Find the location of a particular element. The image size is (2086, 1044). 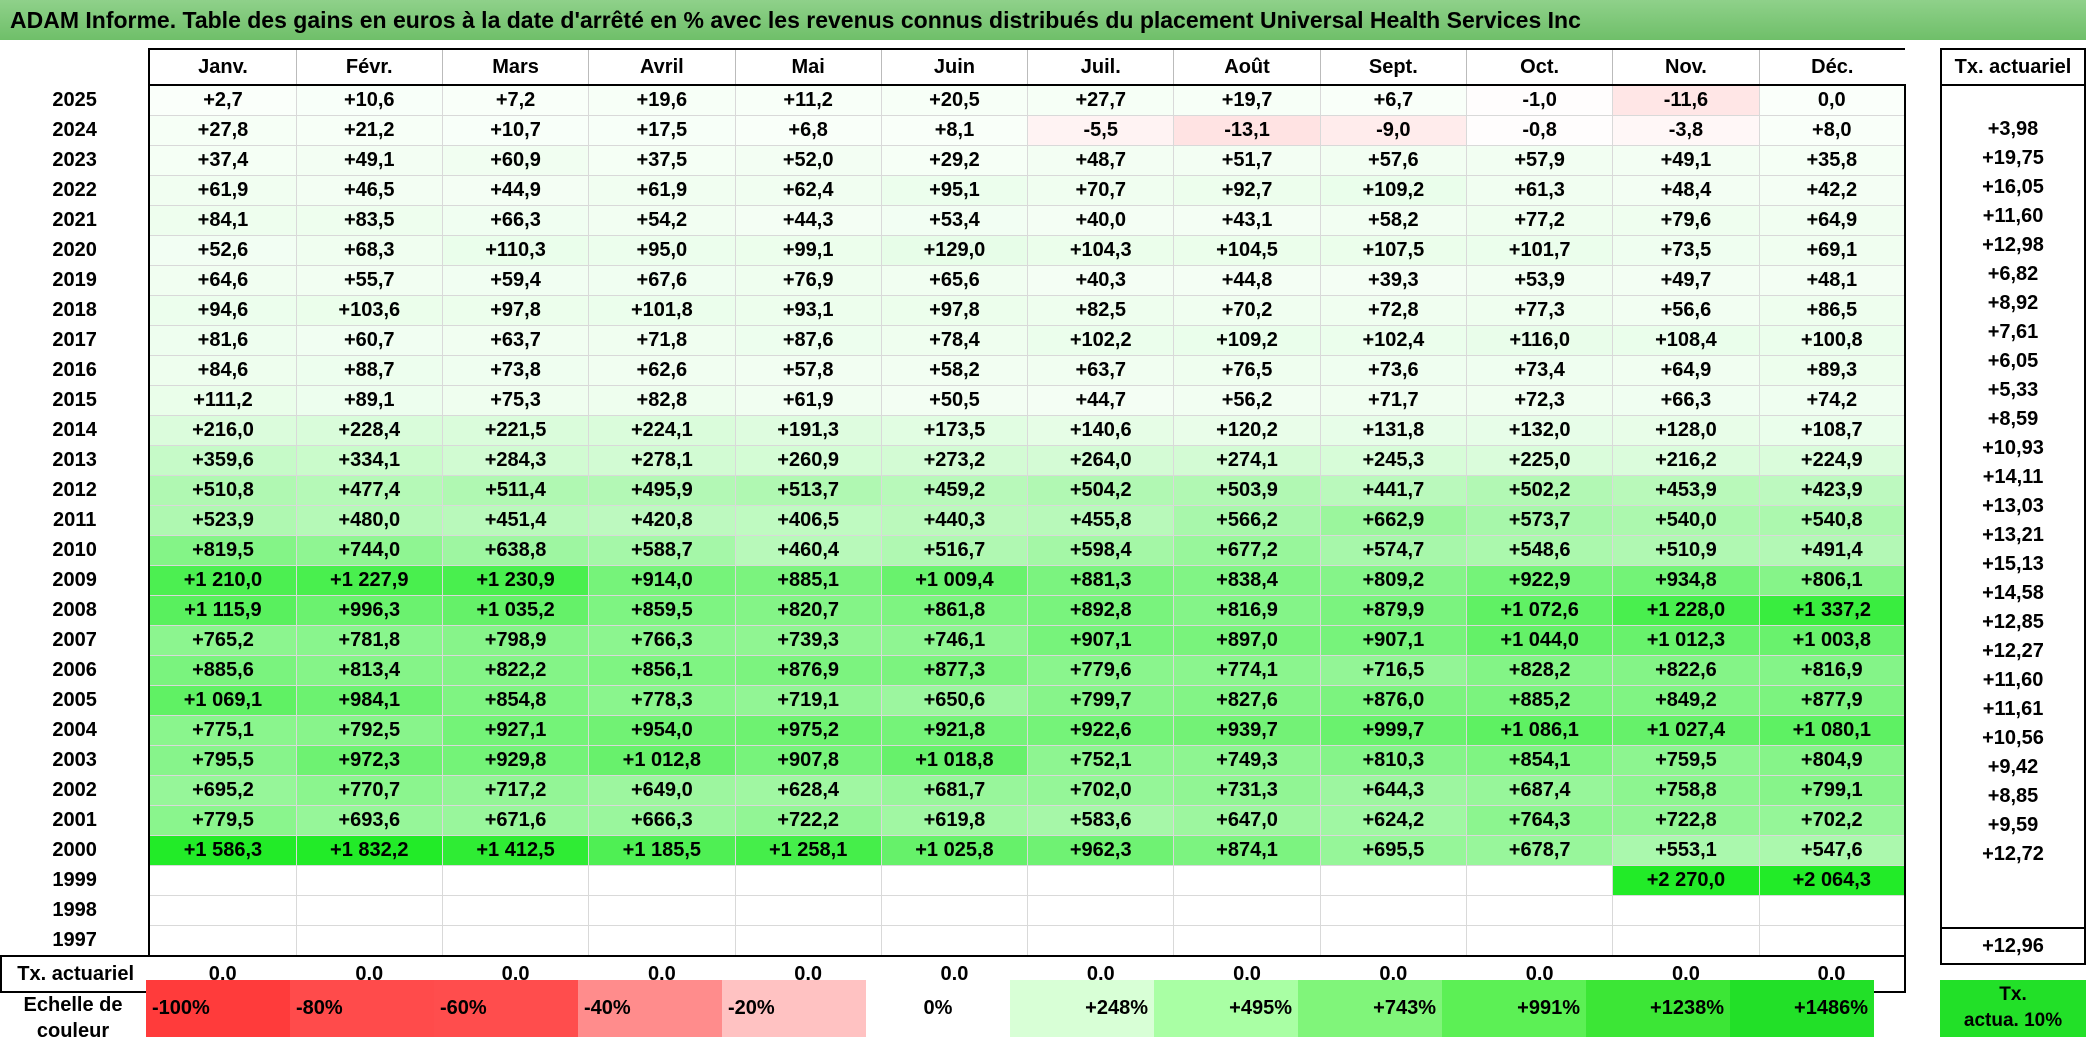

gain-cell: +813,4 is located at coordinates (369, 670).